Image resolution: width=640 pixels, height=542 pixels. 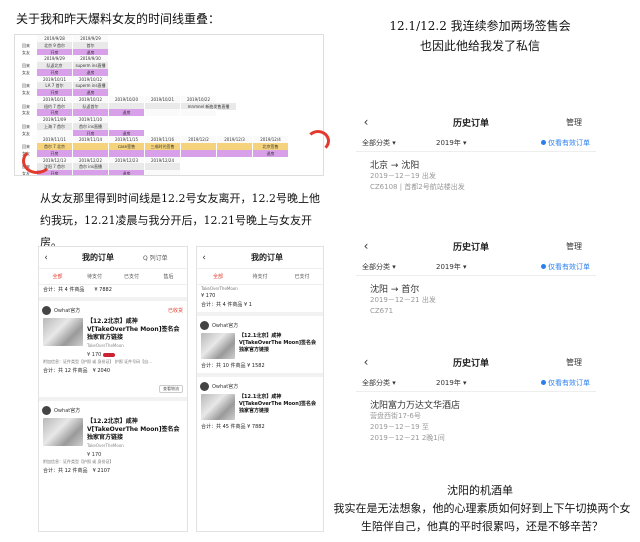 What do you see at coordinates (169, 147) in the screenshot?
I see `timeline-row: 回来 首尔 7 北京 case签售 三成时光签售 北京签售` at bounding box center [169, 147].